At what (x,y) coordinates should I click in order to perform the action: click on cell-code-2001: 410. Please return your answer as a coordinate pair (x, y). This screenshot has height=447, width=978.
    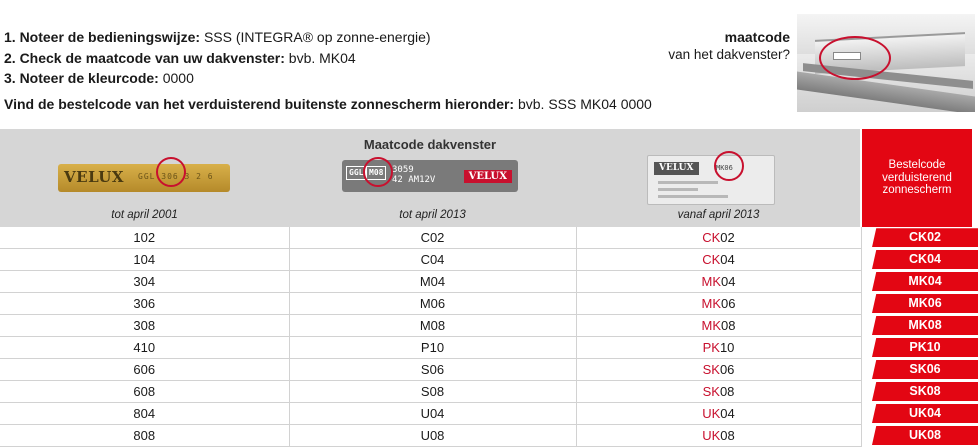
    Looking at the image, I should click on (145, 347).